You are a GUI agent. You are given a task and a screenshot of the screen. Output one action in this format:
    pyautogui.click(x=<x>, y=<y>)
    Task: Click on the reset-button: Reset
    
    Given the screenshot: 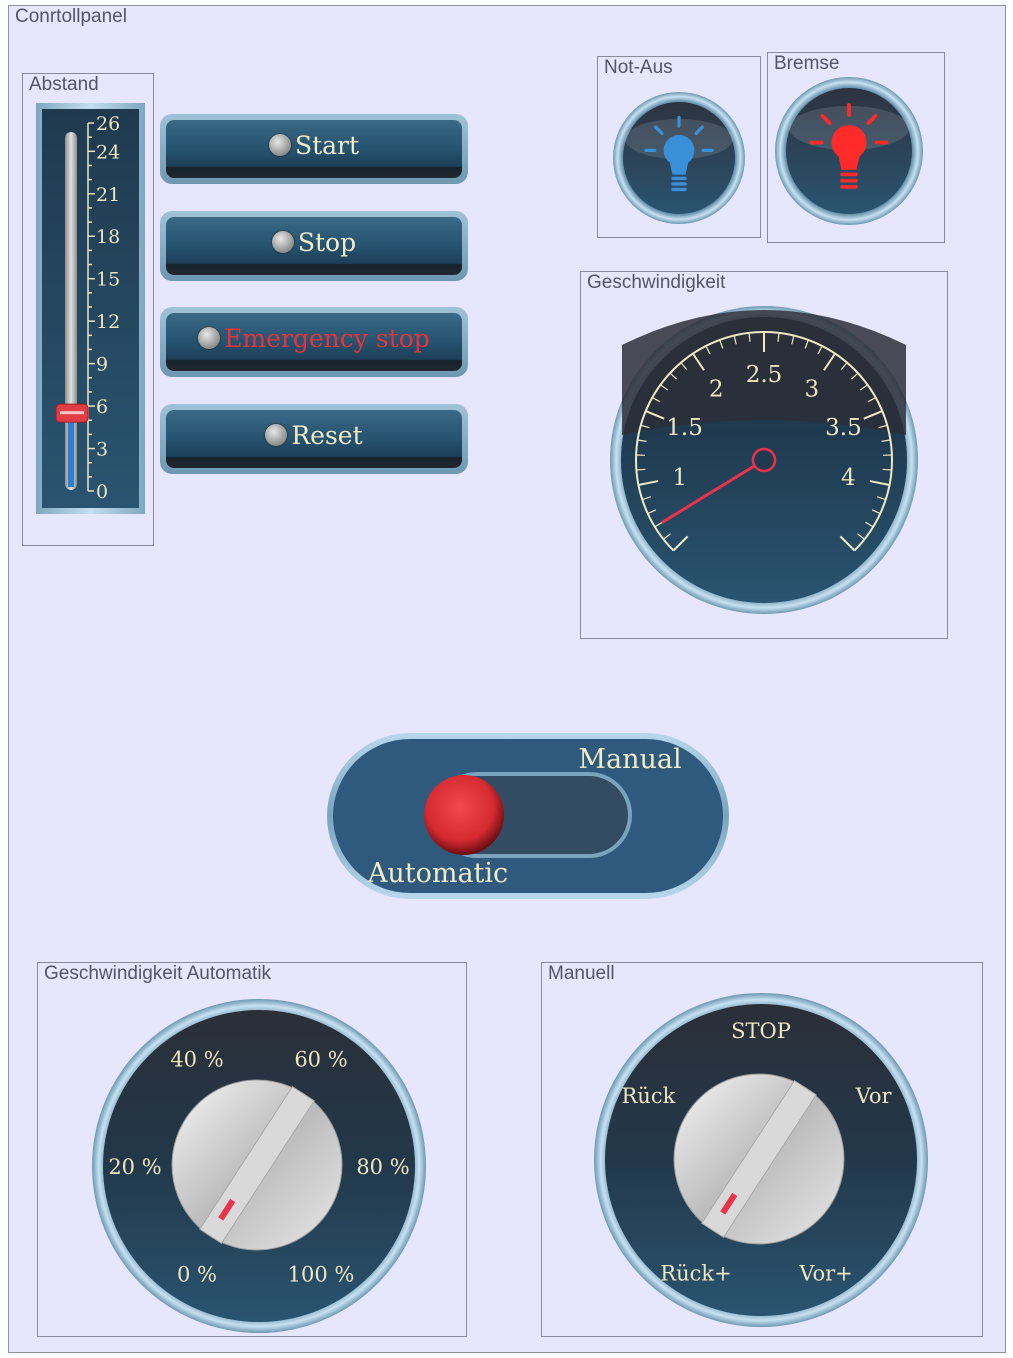 What is the action you would take?
    pyautogui.click(x=314, y=439)
    